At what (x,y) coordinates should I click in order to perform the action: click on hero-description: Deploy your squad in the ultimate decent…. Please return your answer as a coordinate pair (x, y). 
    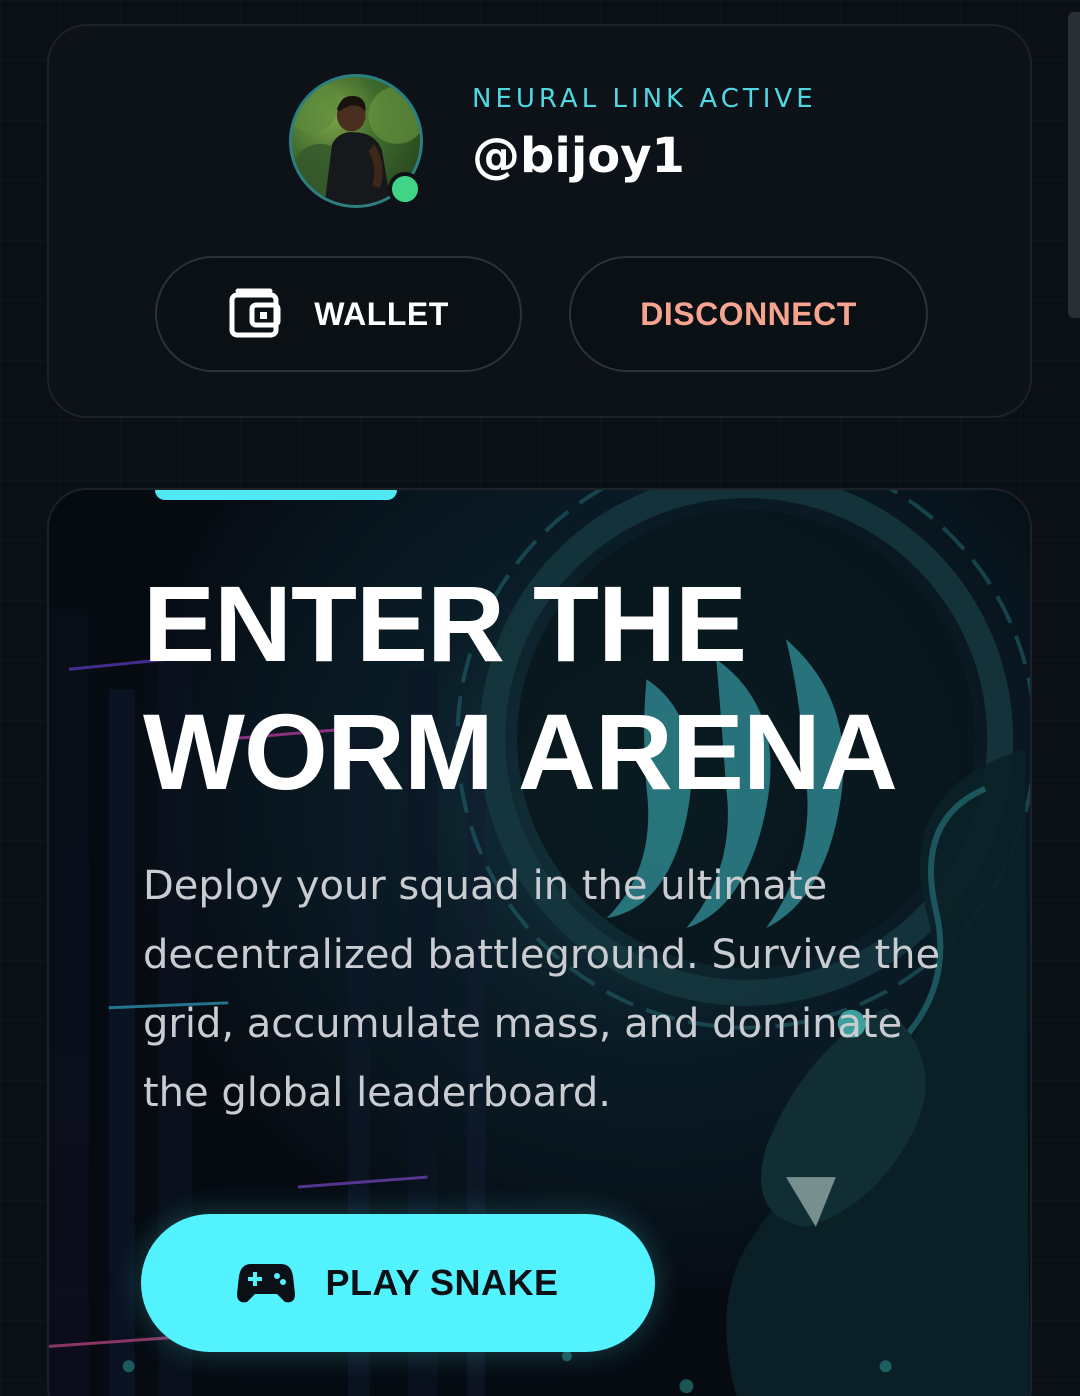
    Looking at the image, I should click on (542, 989).